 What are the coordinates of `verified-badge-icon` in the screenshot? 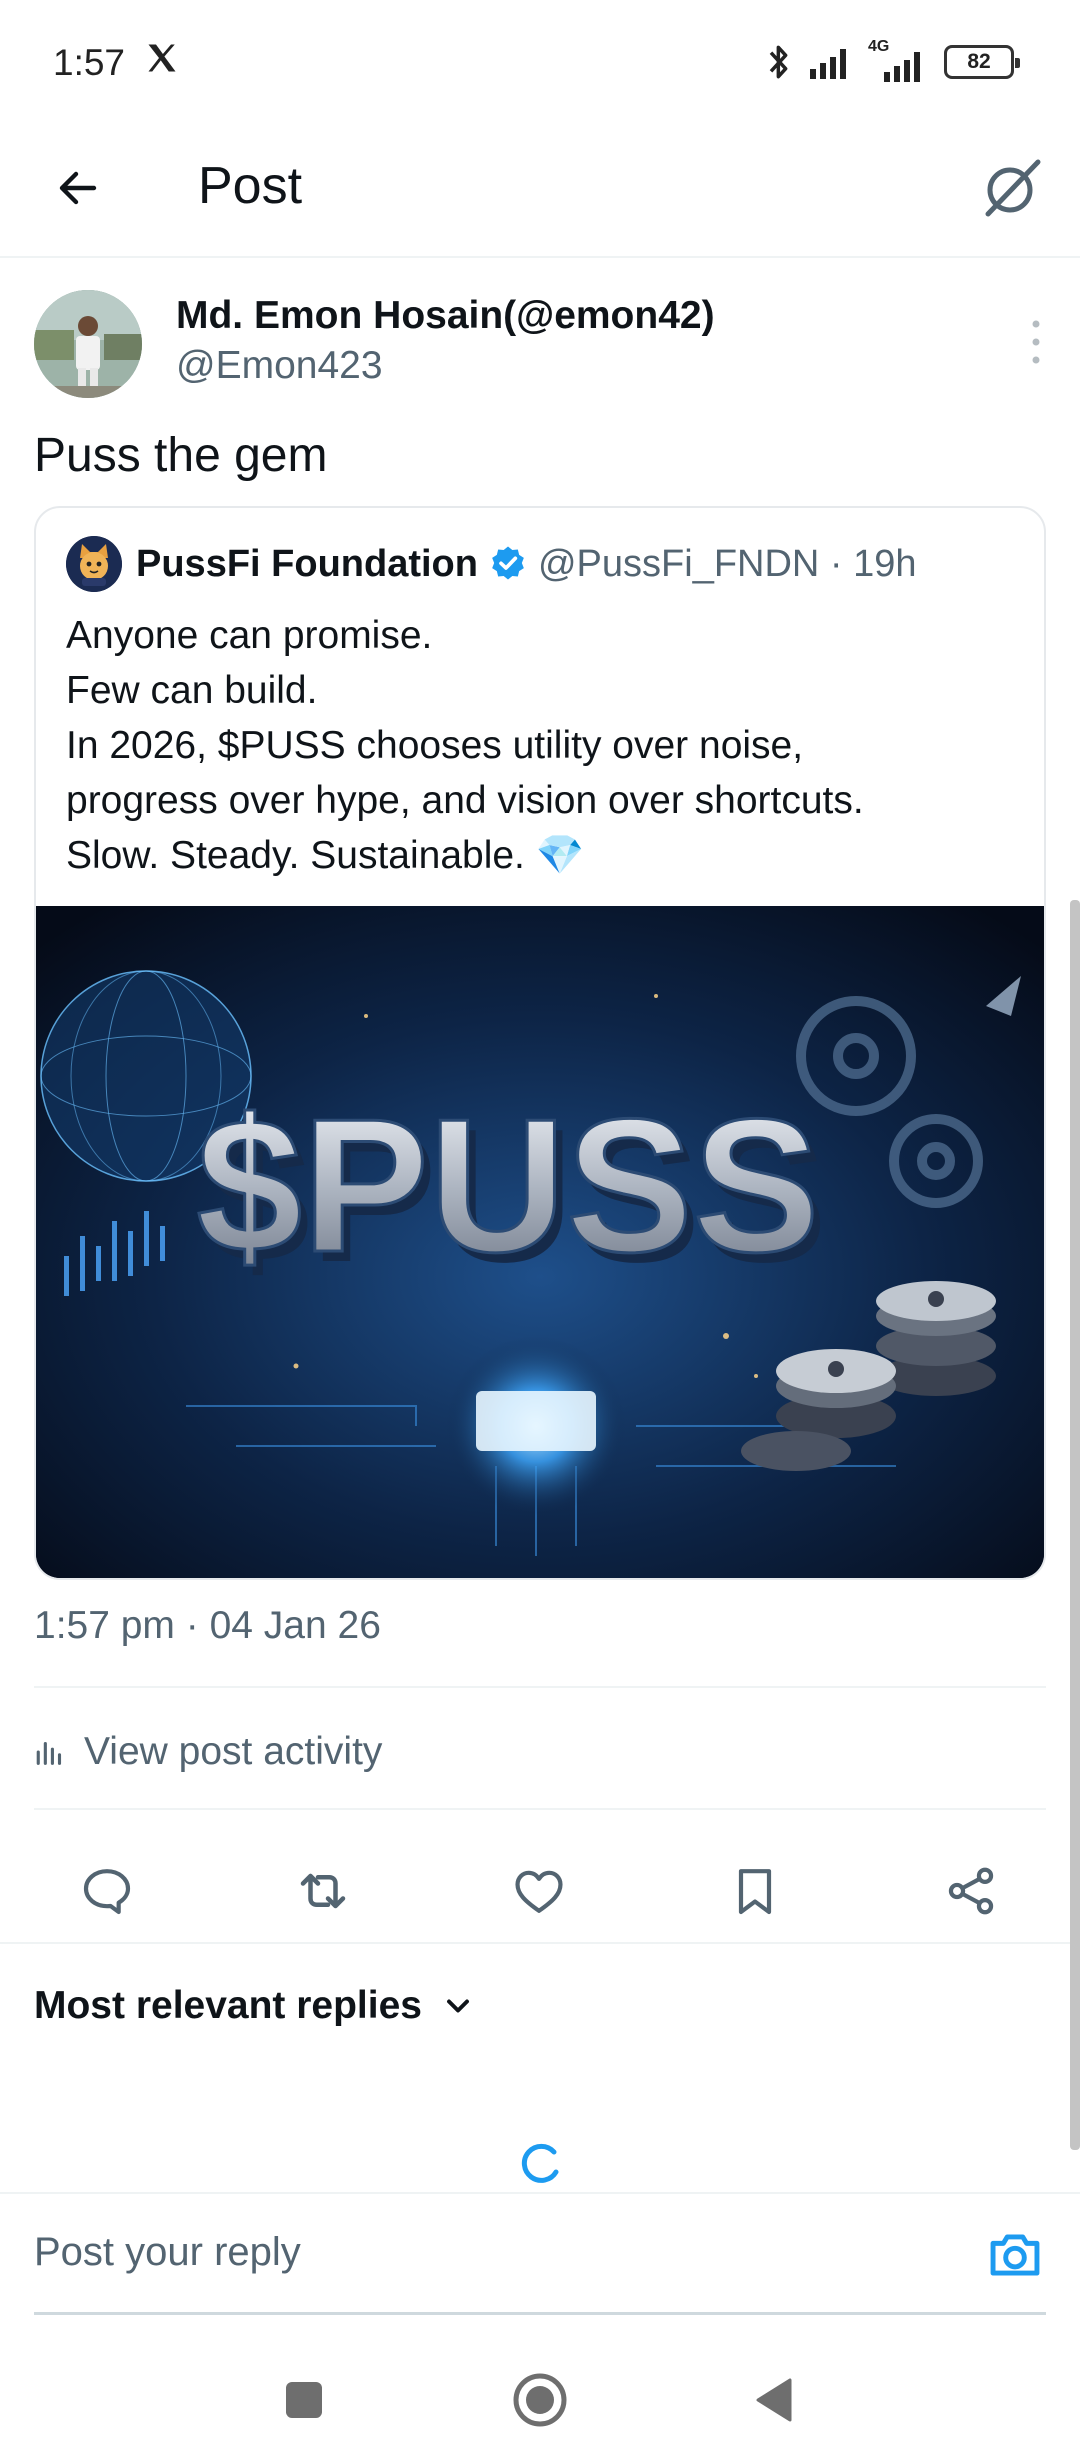 It's located at (508, 563).